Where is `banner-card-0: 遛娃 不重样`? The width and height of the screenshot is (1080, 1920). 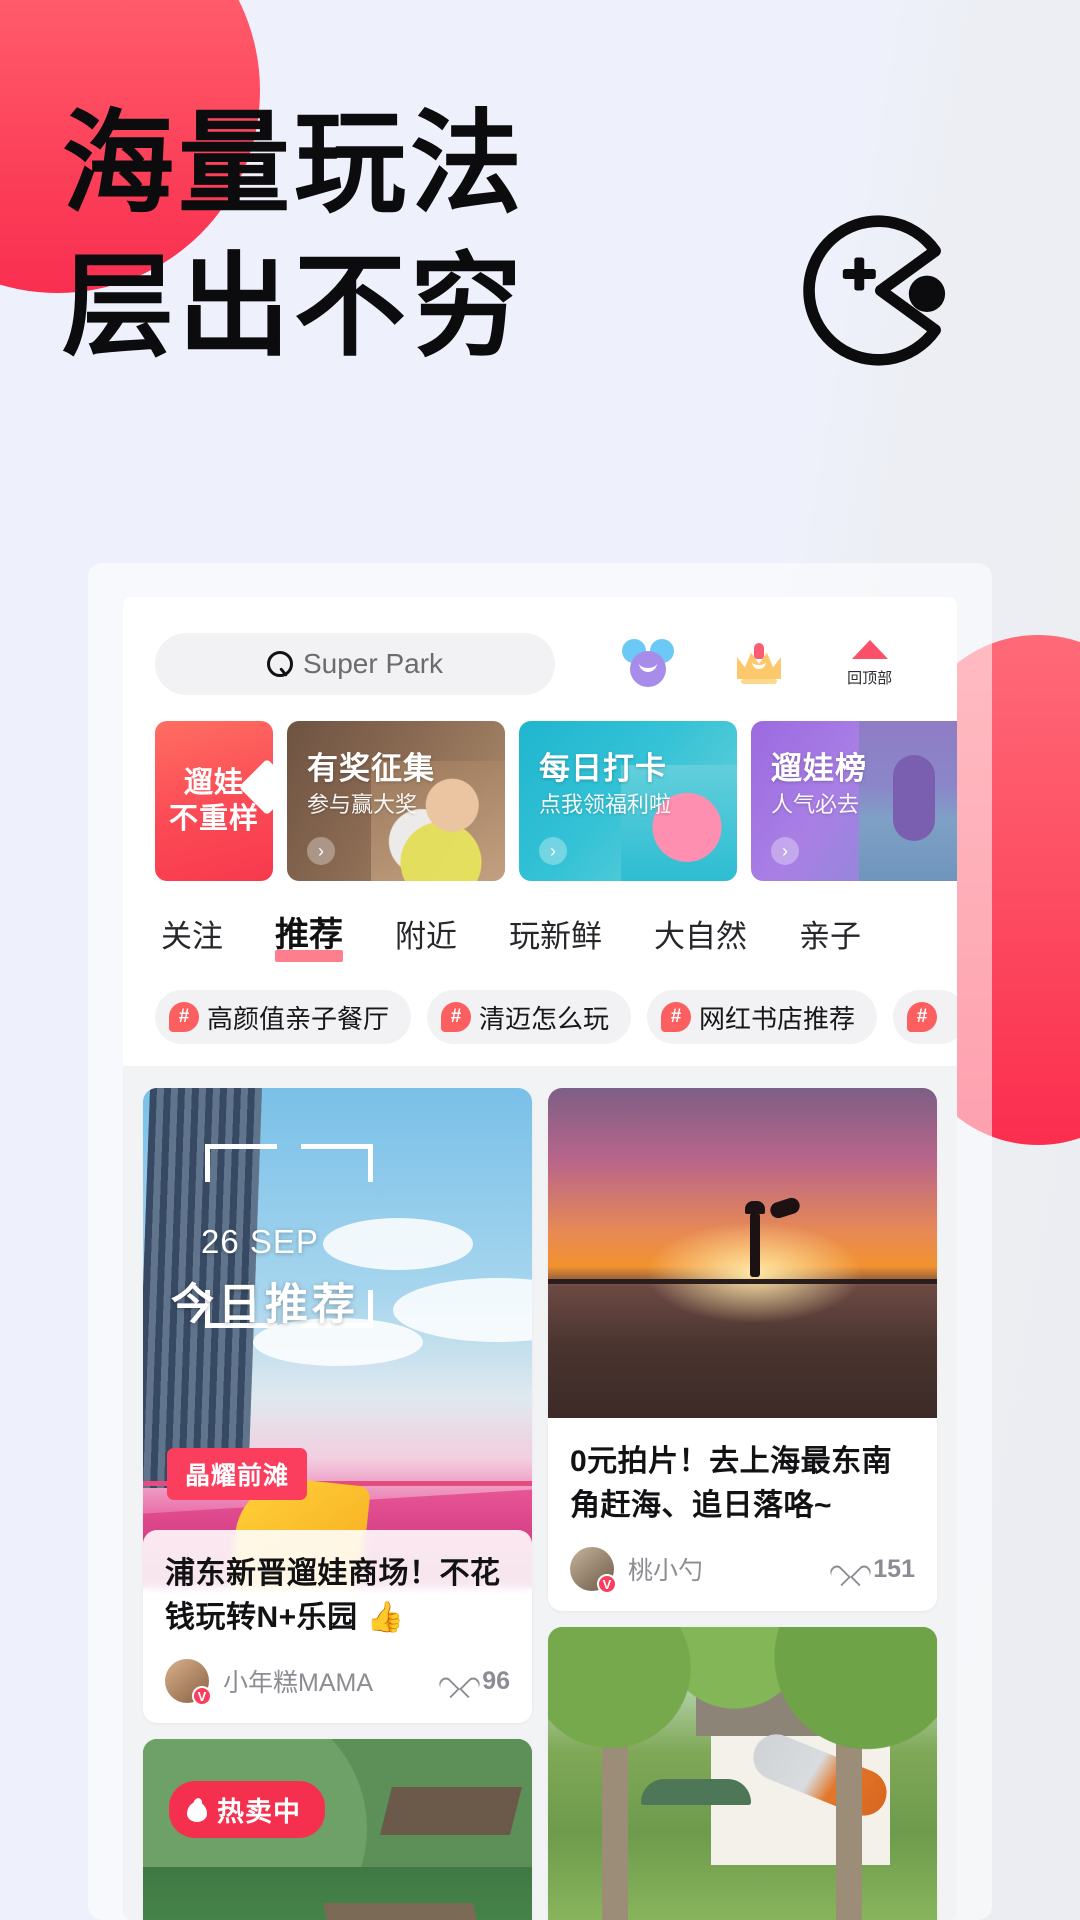 banner-card-0: 遛娃 不重样 is located at coordinates (214, 801).